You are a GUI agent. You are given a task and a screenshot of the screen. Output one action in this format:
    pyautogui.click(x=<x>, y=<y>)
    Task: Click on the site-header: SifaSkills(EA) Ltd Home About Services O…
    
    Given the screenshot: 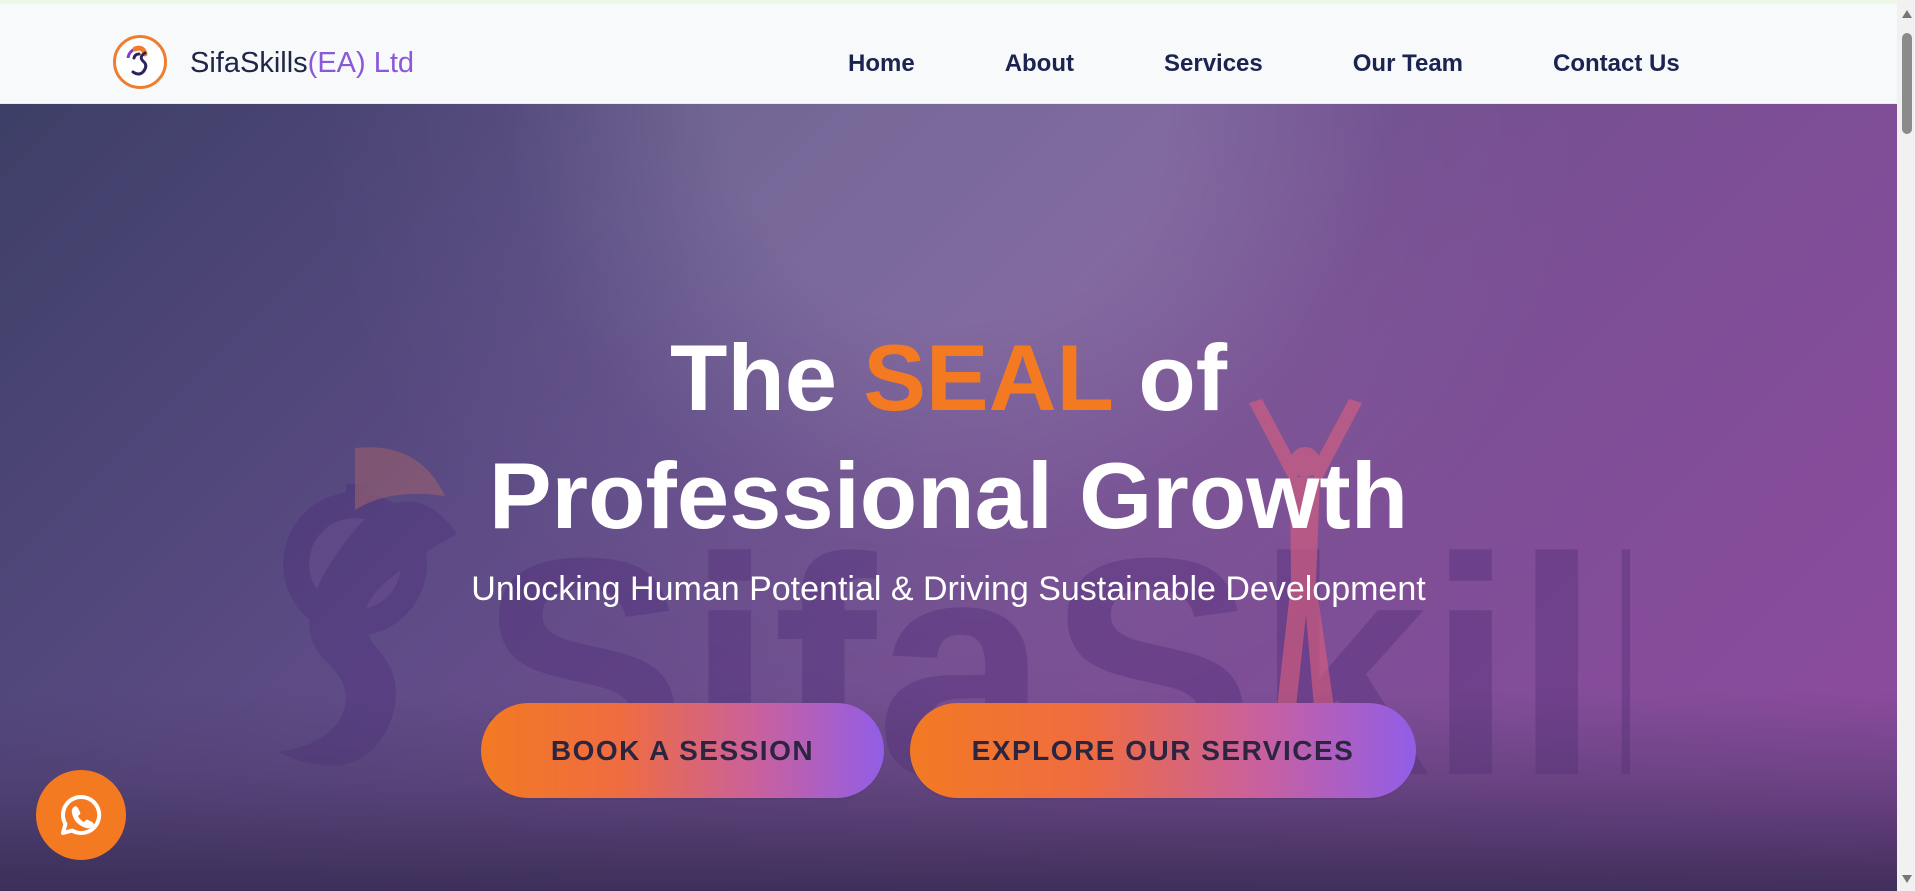 What is the action you would take?
    pyautogui.click(x=948, y=54)
    